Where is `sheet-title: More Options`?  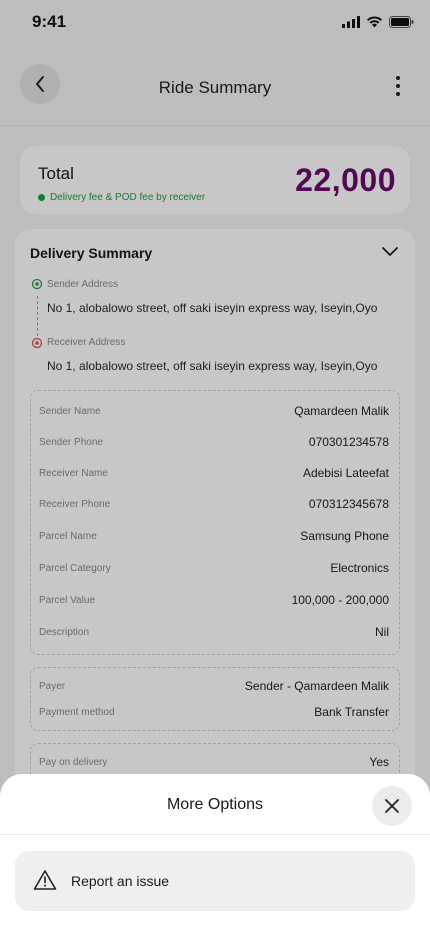 sheet-title: More Options is located at coordinates (215, 804).